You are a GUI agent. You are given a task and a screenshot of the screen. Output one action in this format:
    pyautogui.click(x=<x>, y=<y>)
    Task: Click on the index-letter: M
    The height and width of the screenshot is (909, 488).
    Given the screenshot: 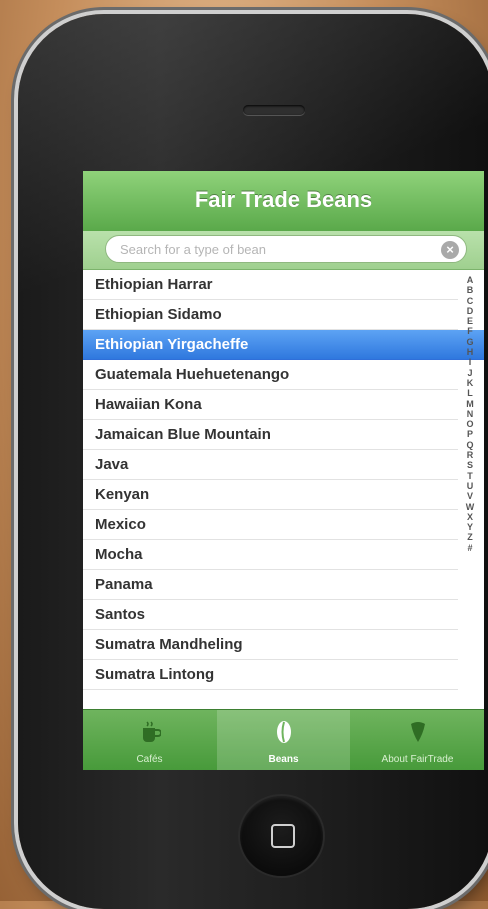 What is the action you would take?
    pyautogui.click(x=470, y=404)
    